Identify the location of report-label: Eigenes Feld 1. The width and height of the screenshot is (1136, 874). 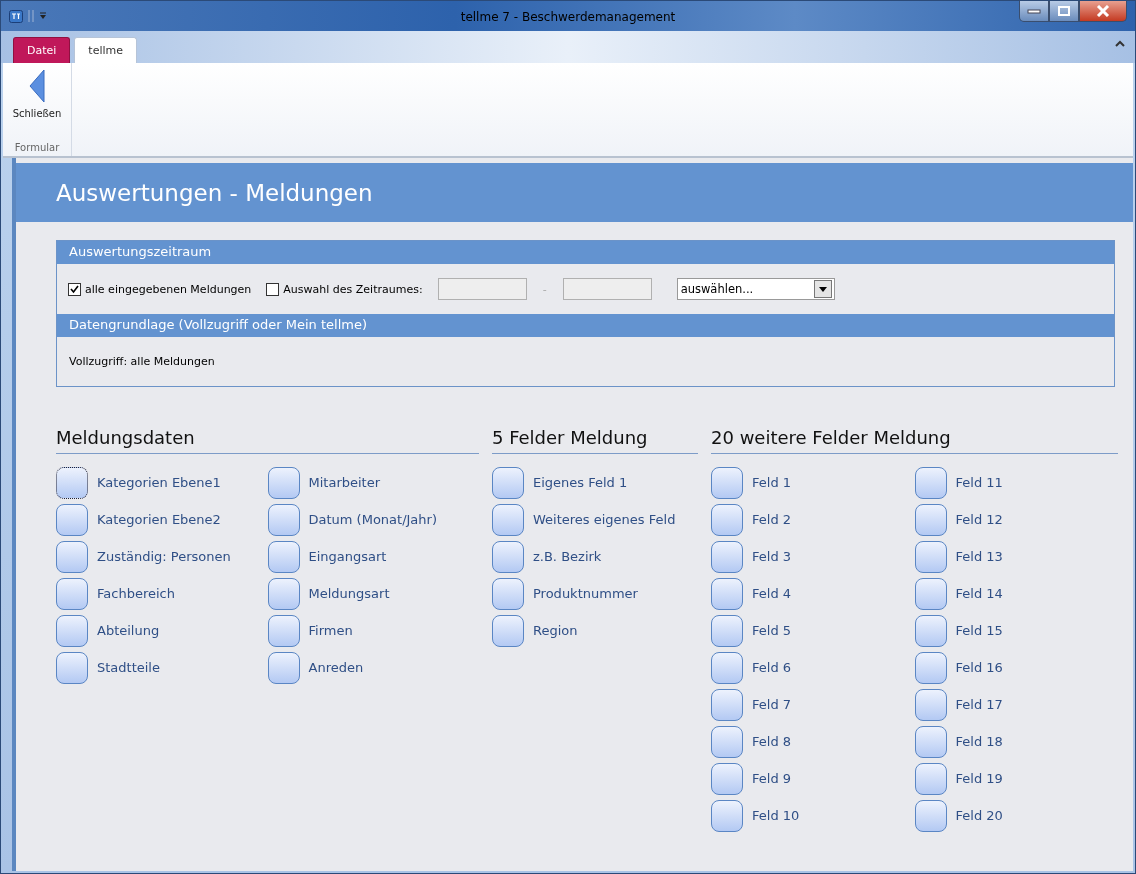
(580, 482).